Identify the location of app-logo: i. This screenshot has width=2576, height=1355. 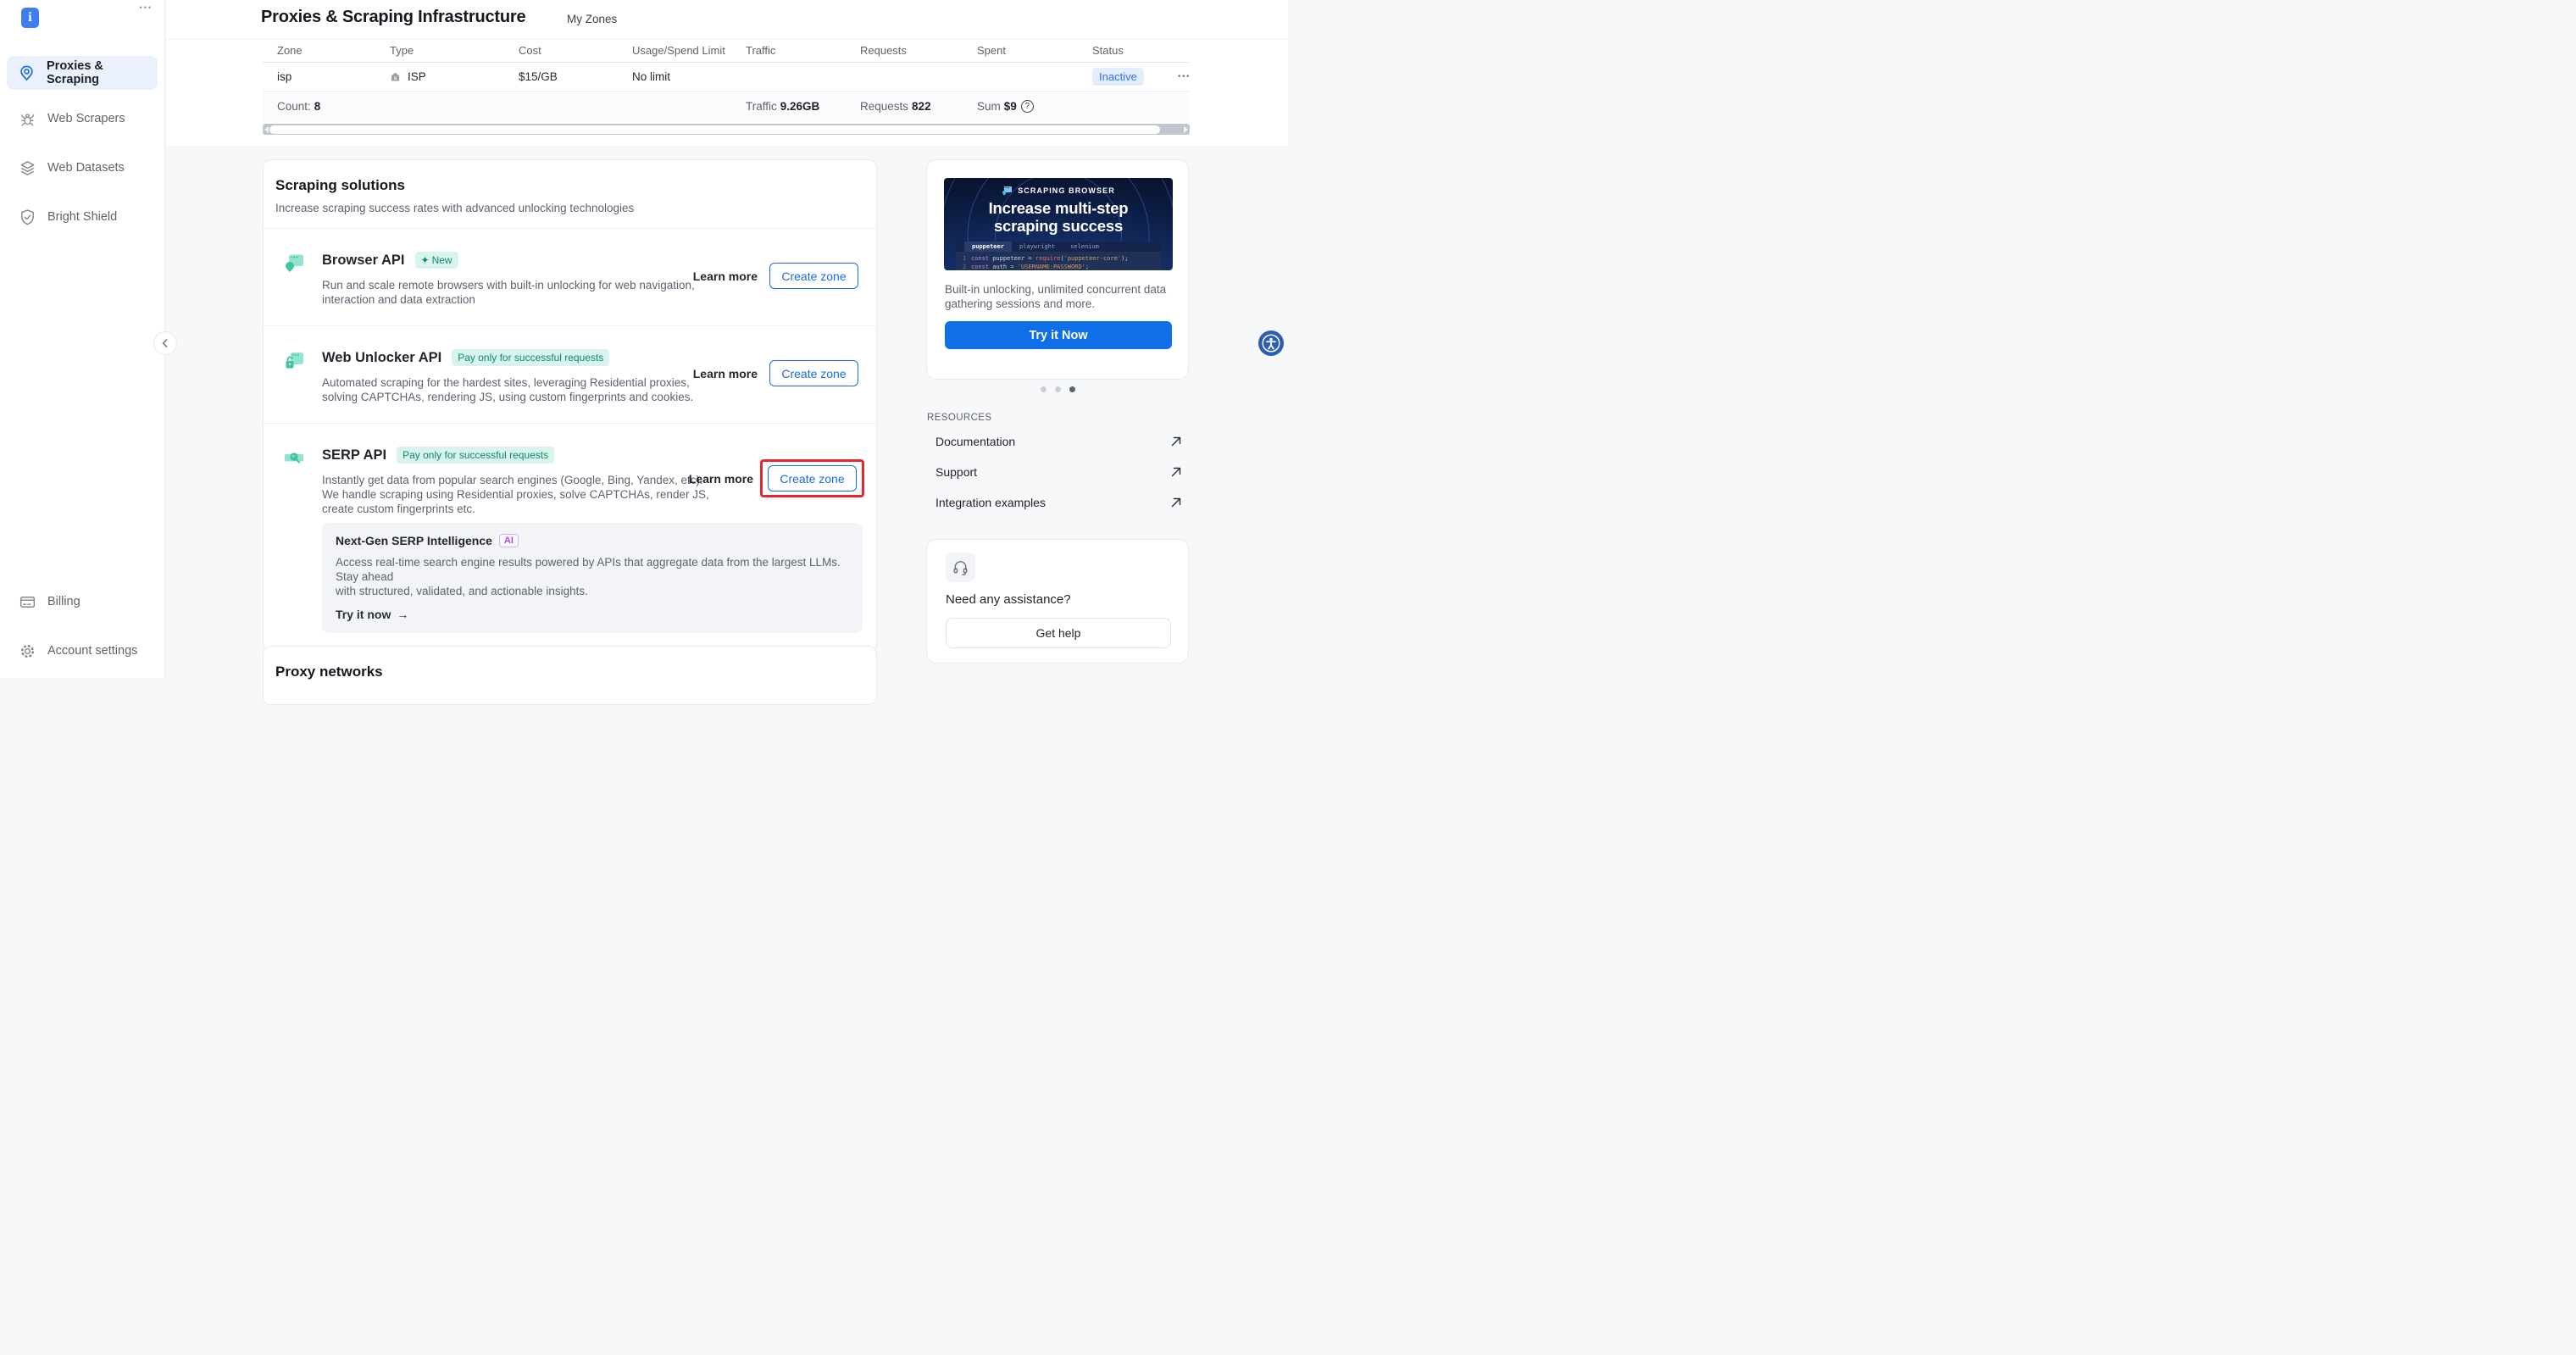
(30, 18).